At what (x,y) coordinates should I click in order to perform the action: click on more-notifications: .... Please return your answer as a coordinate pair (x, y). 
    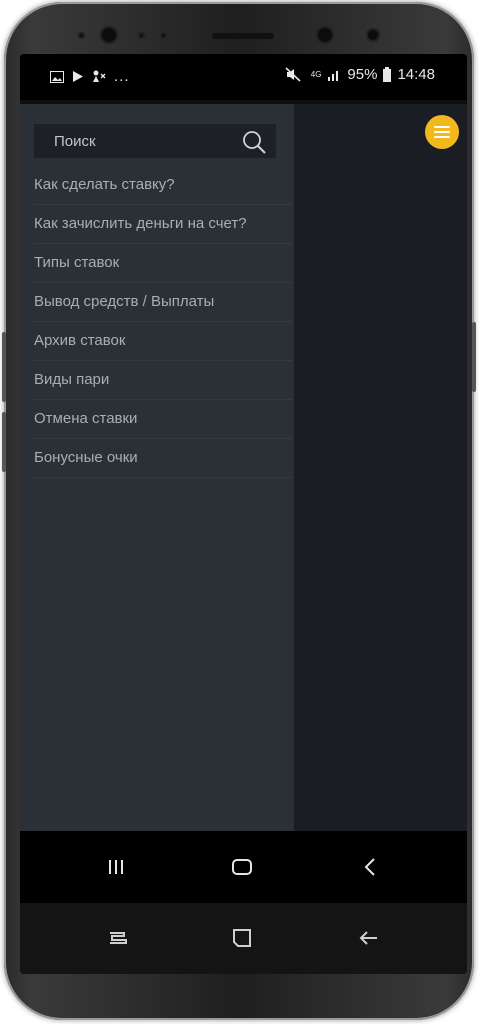
    Looking at the image, I should click on (122, 76).